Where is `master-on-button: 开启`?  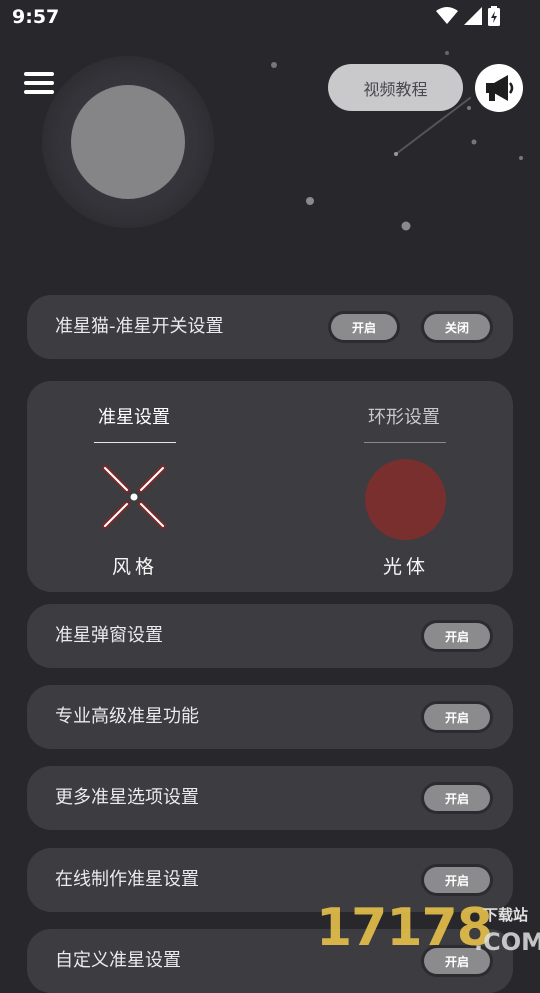 master-on-button: 开启 is located at coordinates (364, 327).